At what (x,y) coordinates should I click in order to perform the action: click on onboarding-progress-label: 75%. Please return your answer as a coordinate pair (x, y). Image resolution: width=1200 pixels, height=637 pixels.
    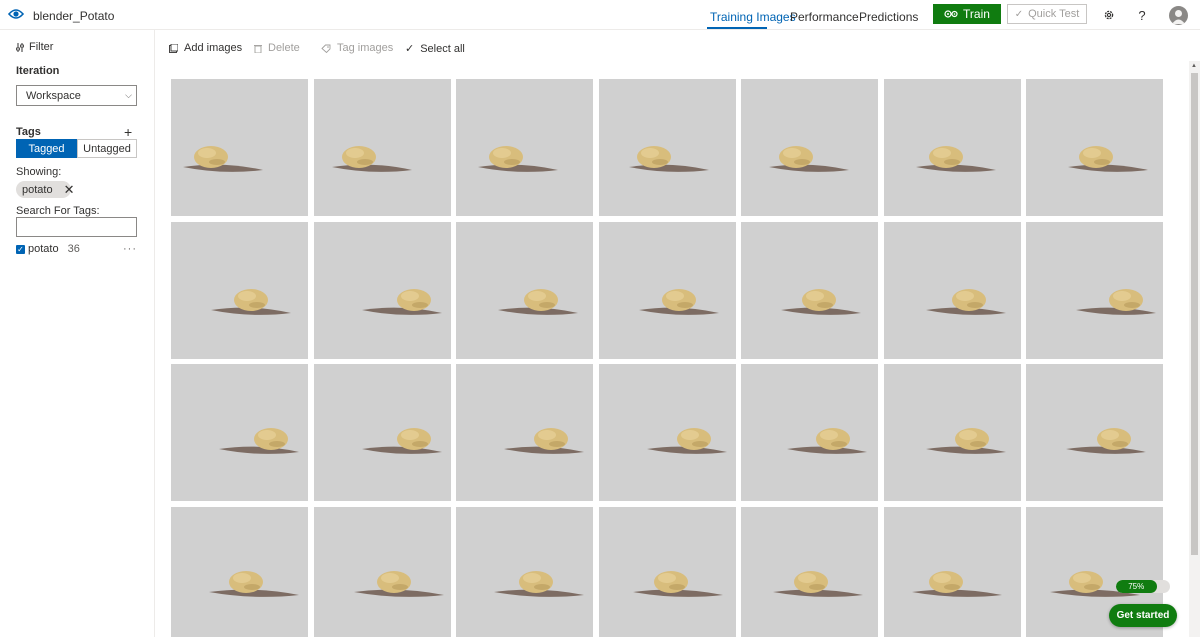
    Looking at the image, I should click on (1136, 586).